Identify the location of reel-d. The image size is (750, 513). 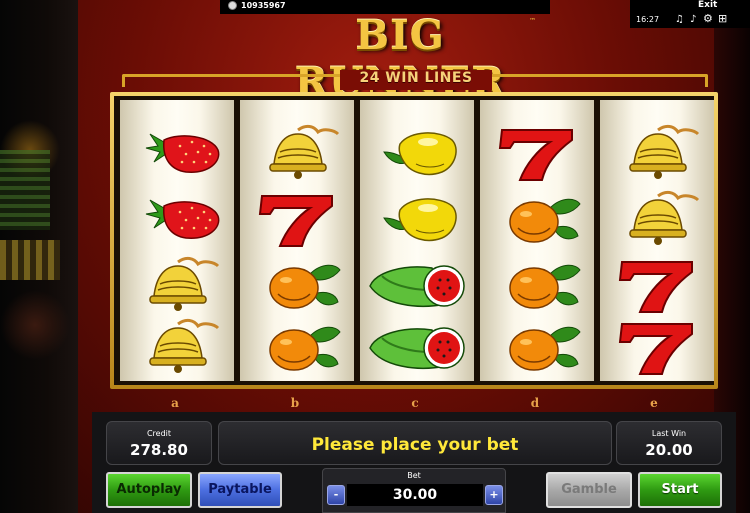
(537, 240).